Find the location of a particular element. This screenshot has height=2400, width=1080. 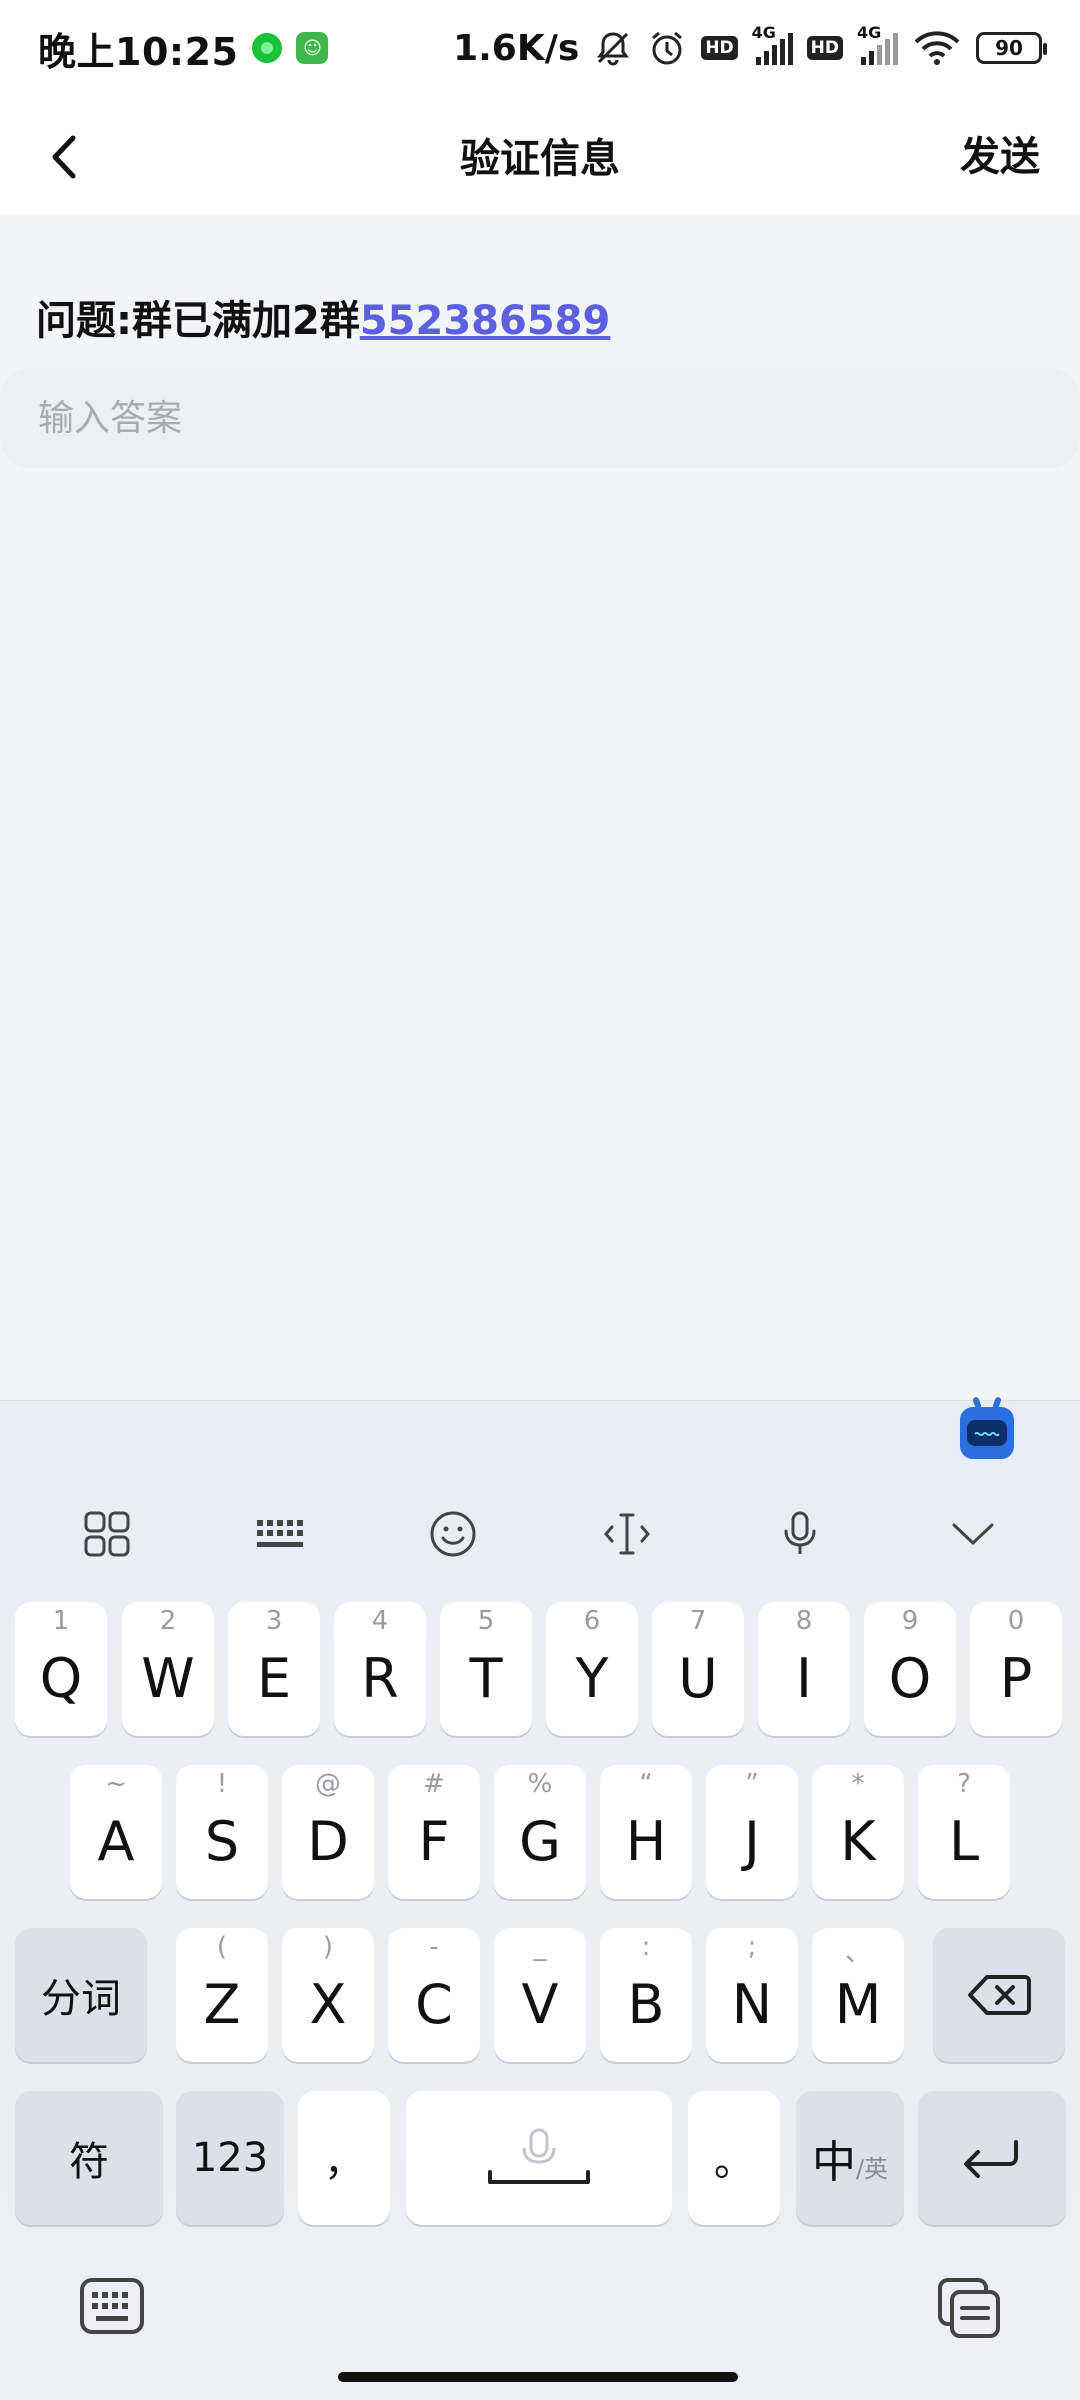

key-label: E is located at coordinates (274, 1678).